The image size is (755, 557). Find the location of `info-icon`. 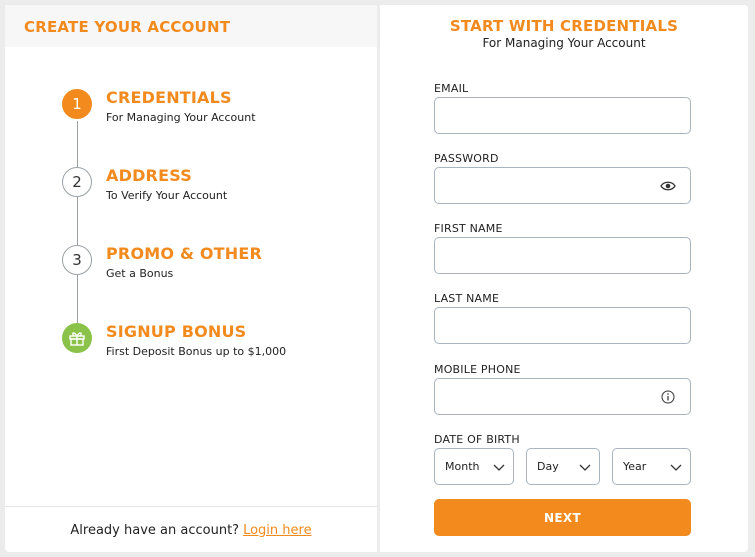

info-icon is located at coordinates (668, 397).